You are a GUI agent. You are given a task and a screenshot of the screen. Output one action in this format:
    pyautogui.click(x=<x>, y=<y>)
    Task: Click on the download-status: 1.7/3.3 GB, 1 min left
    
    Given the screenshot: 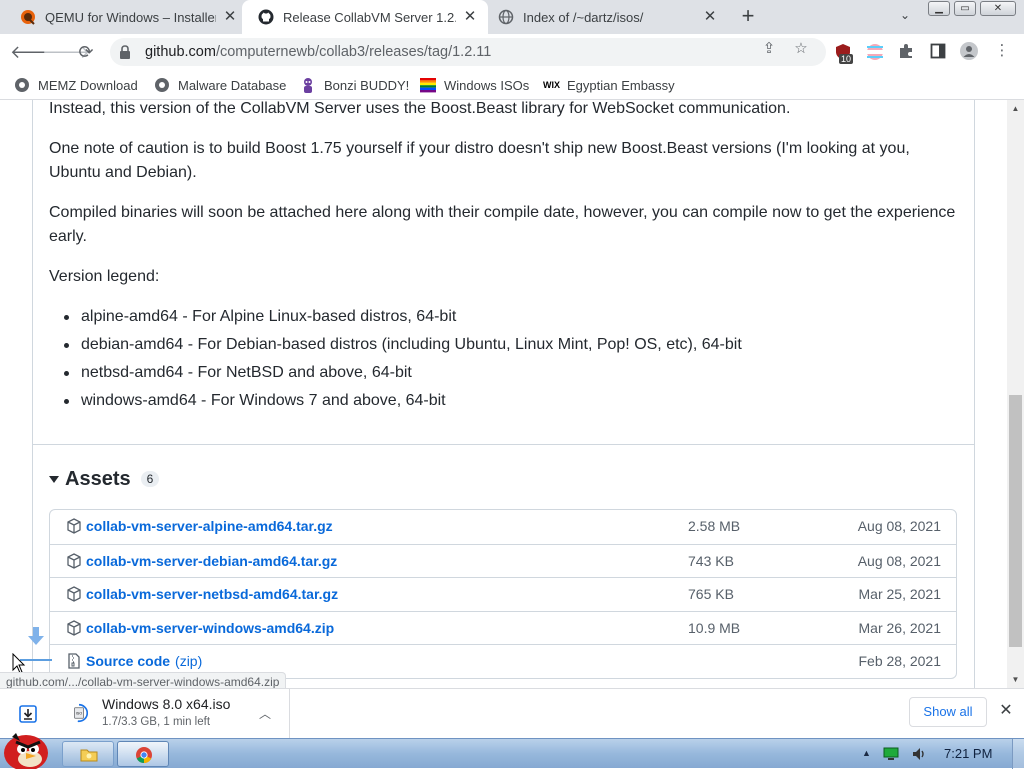 What is the action you would take?
    pyautogui.click(x=156, y=722)
    